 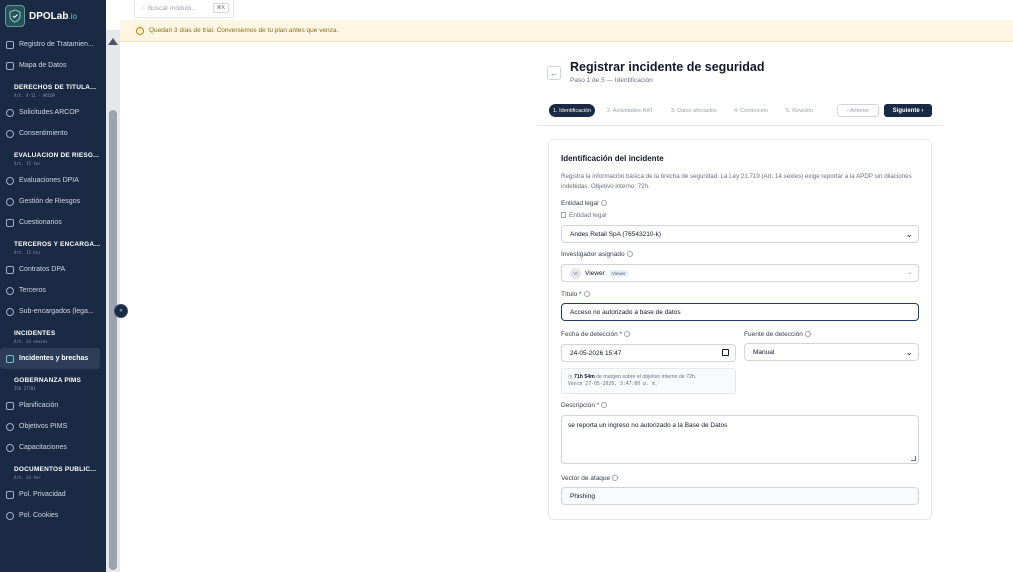 I want to click on detection-source-label: Fuente de detección, so click(x=777, y=334).